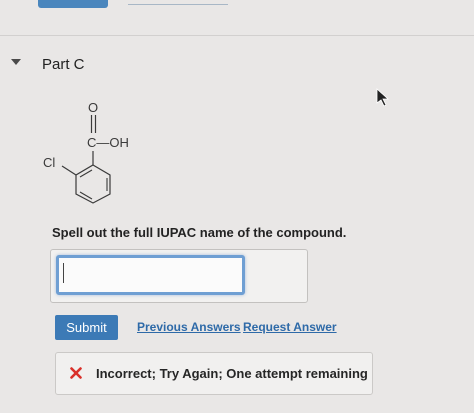 The image size is (474, 413). I want to click on mouse-pointer-icon, so click(383, 97).